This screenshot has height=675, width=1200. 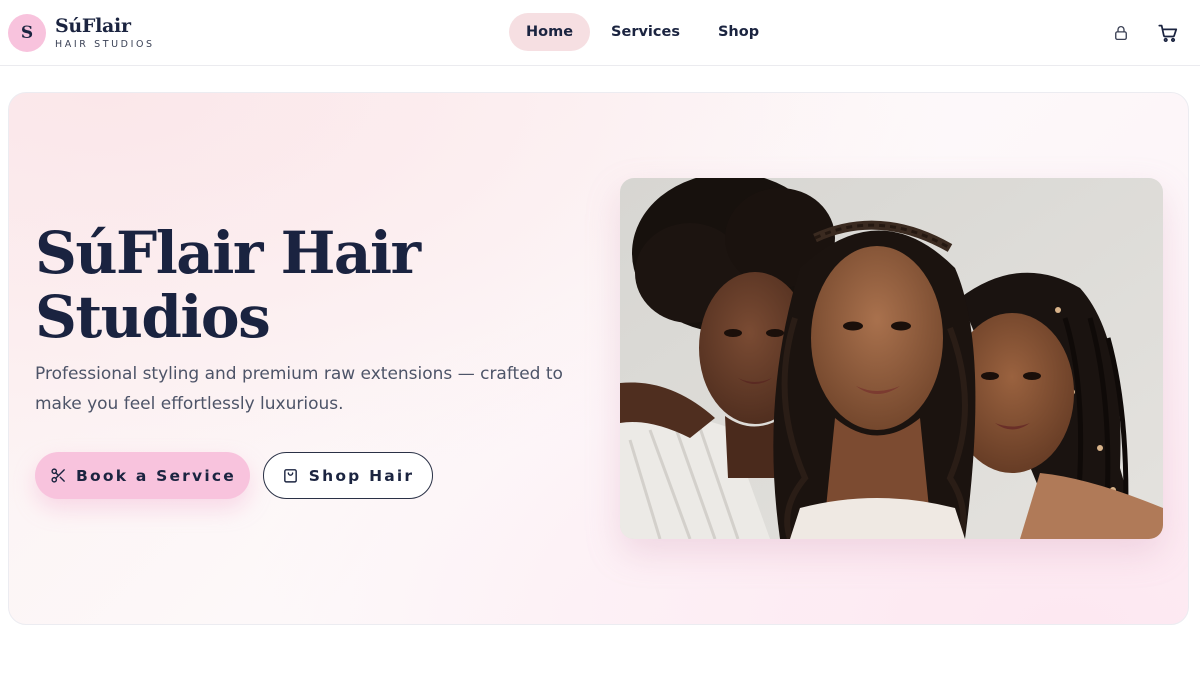 I want to click on main-nav: Home Services Shop, so click(x=644, y=32).